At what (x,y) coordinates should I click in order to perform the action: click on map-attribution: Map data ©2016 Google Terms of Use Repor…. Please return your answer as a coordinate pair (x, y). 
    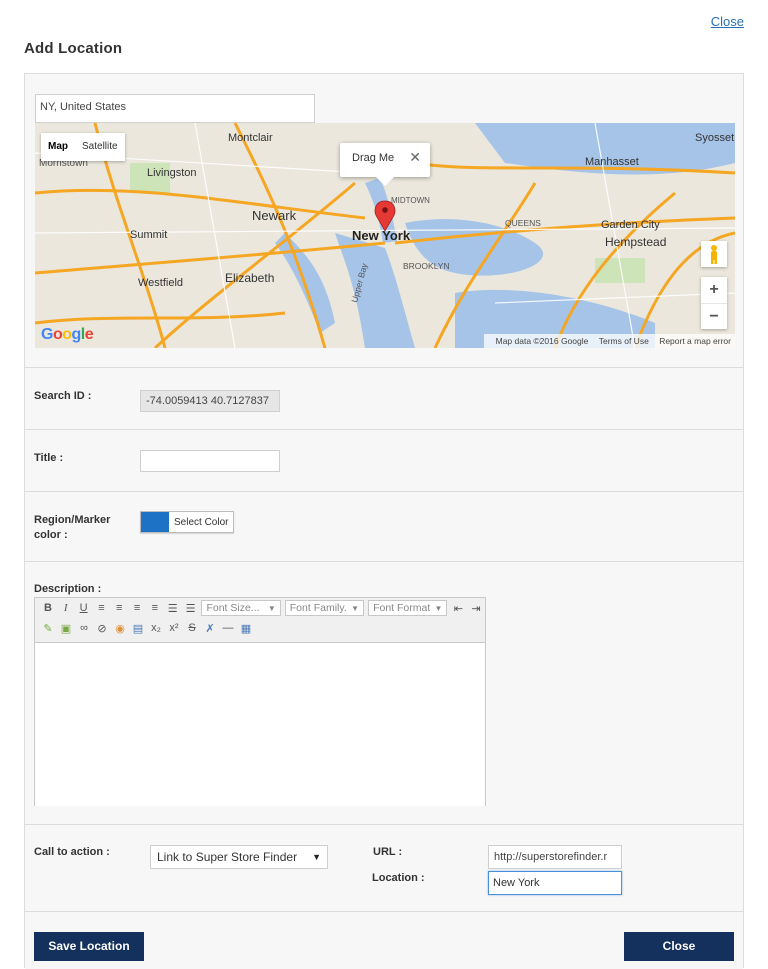
    Looking at the image, I should click on (609, 341).